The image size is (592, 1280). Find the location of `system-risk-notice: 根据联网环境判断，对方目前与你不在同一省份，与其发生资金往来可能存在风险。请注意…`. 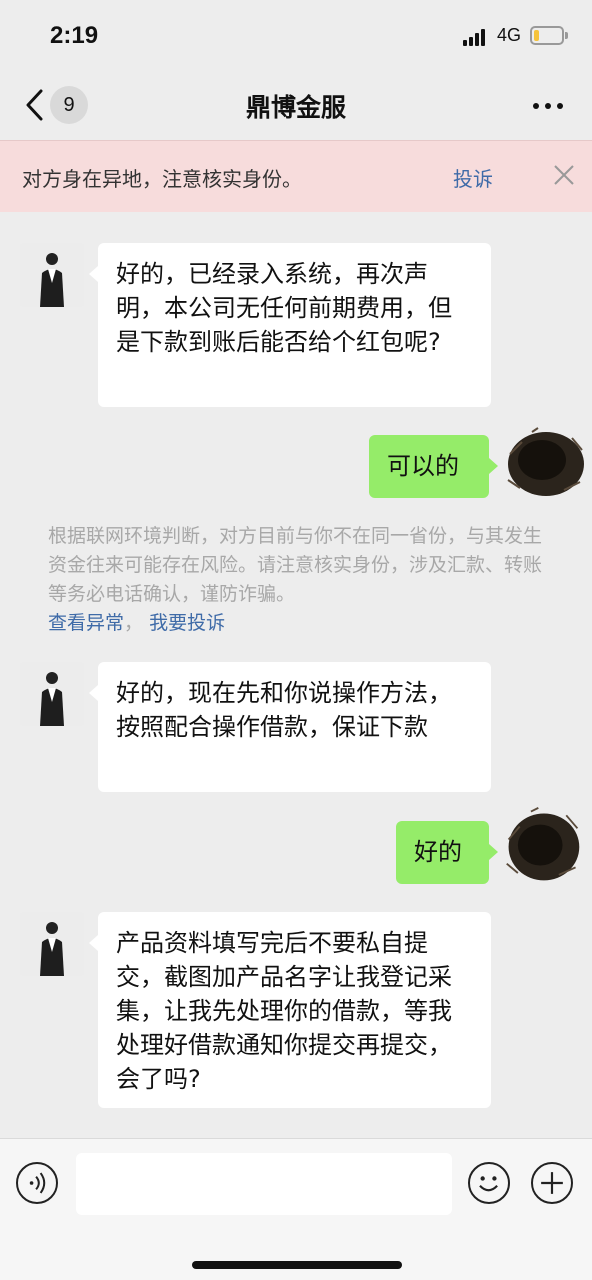

system-risk-notice: 根据联网环境判断，对方目前与你不在同一省份，与其发生资金往来可能存在风险。请注意… is located at coordinates (298, 580).